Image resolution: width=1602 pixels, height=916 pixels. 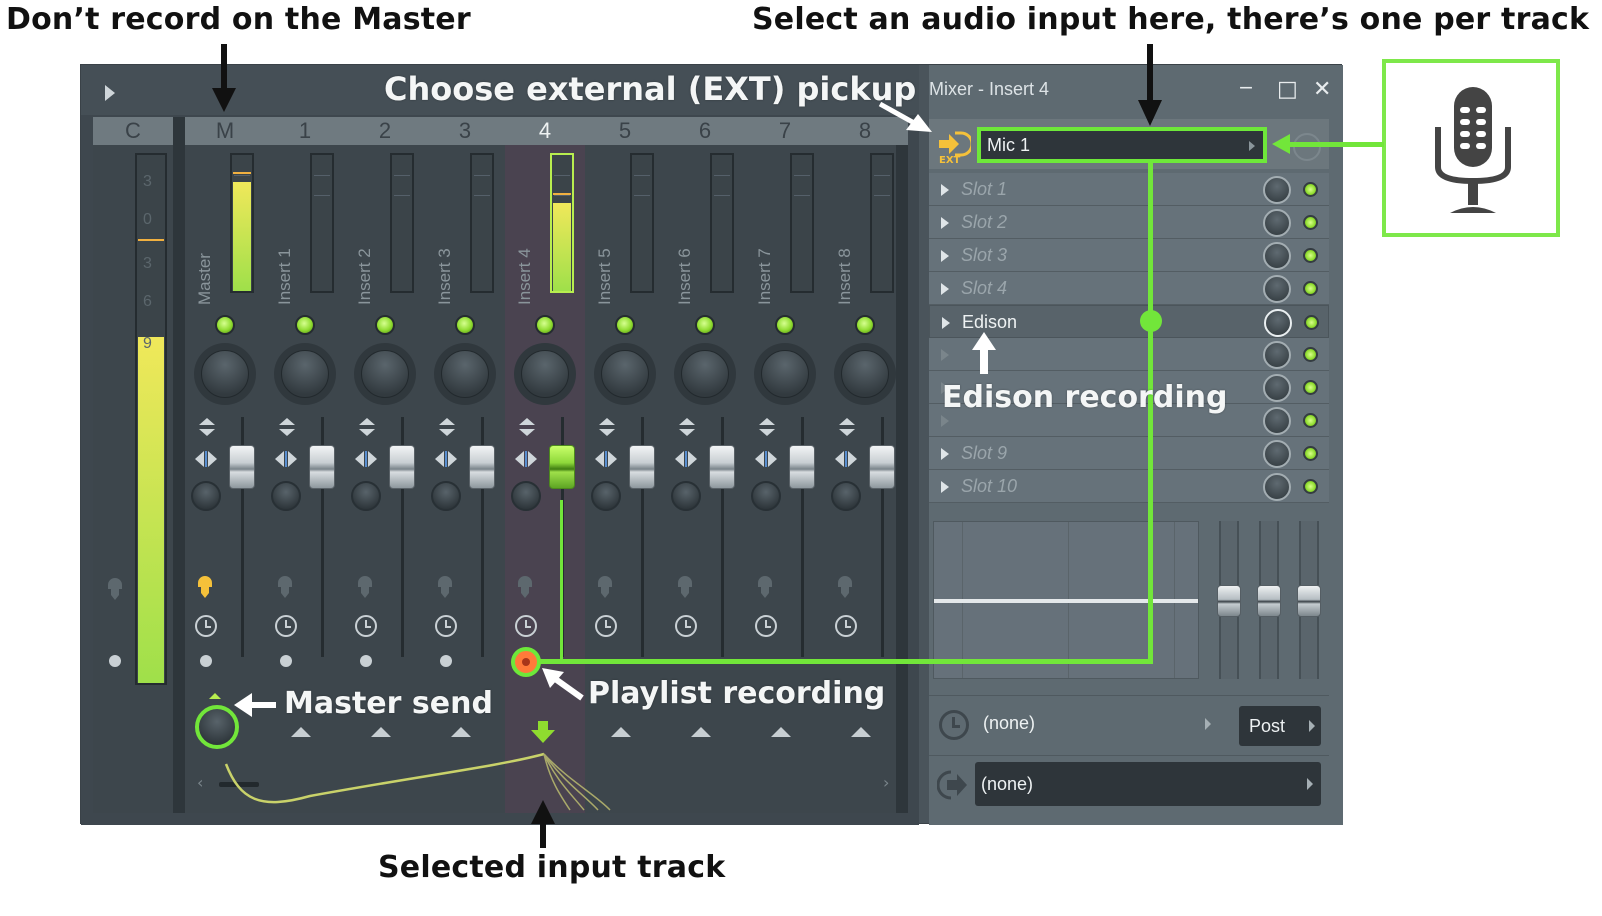 What do you see at coordinates (305, 131) in the screenshot?
I see `track-header-1: 1` at bounding box center [305, 131].